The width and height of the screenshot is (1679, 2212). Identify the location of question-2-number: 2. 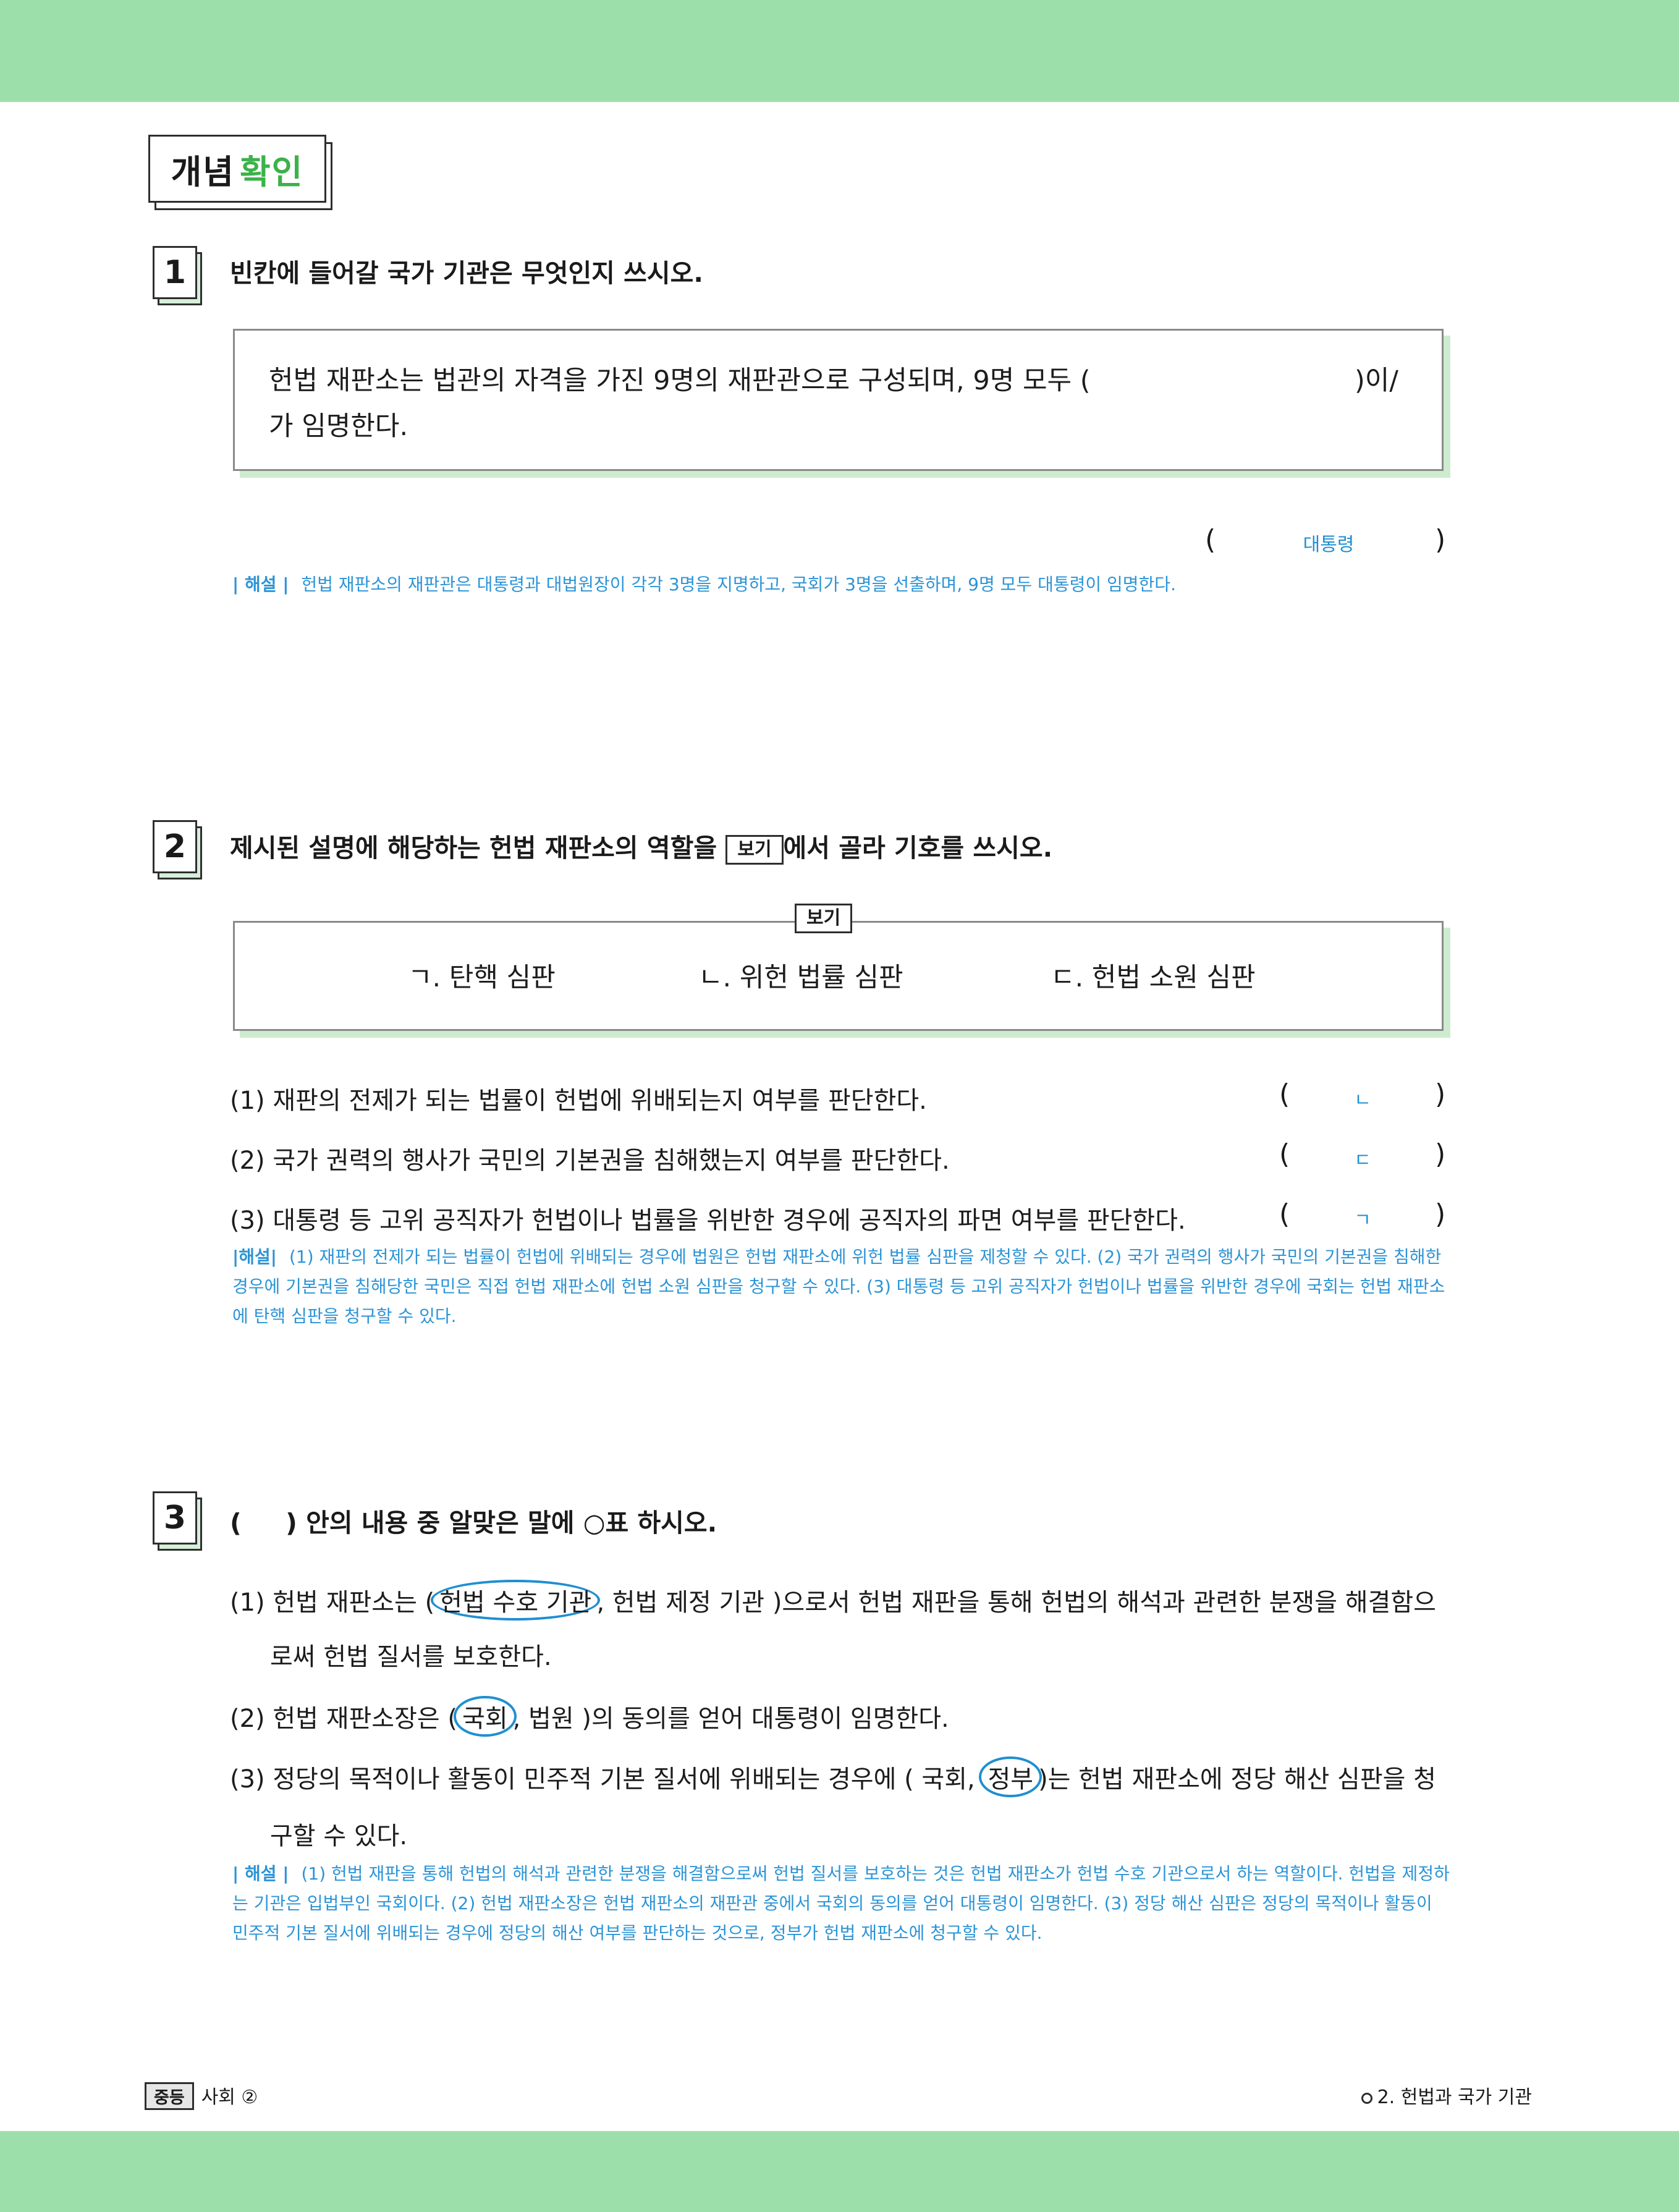
(179, 850).